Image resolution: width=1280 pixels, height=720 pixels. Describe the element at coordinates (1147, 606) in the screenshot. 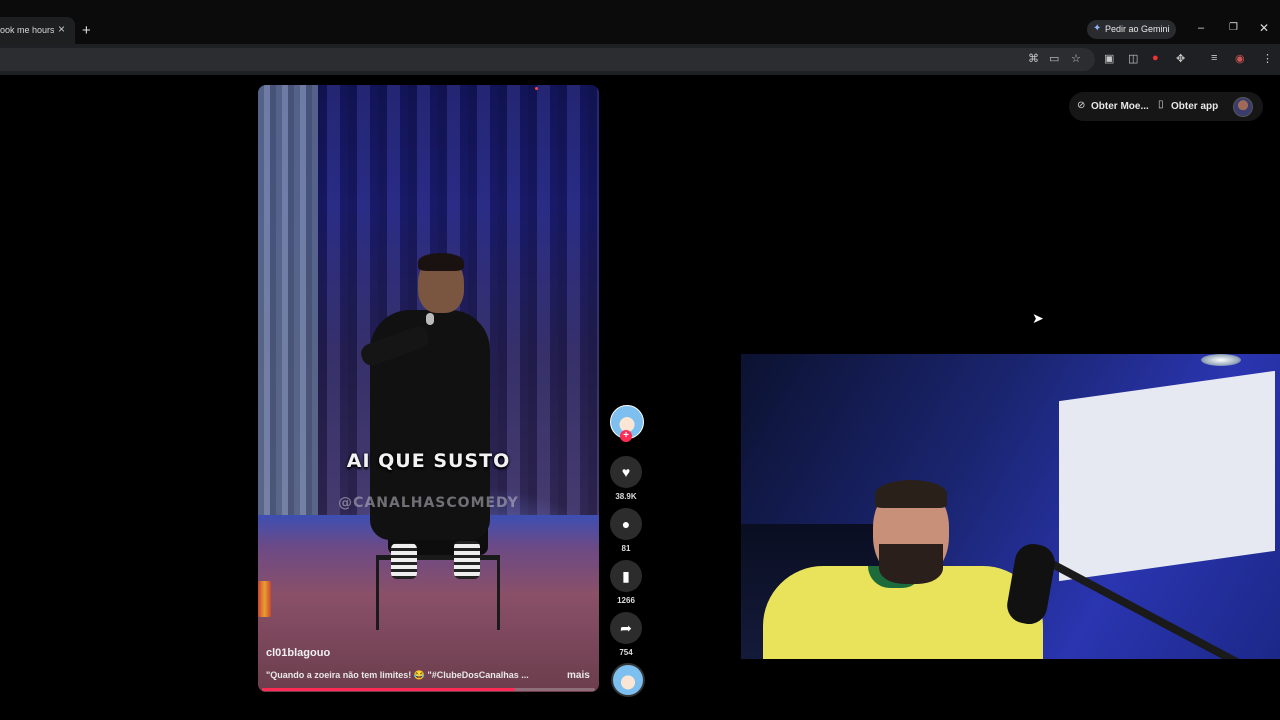

I see `mic-boom-arm` at that location.